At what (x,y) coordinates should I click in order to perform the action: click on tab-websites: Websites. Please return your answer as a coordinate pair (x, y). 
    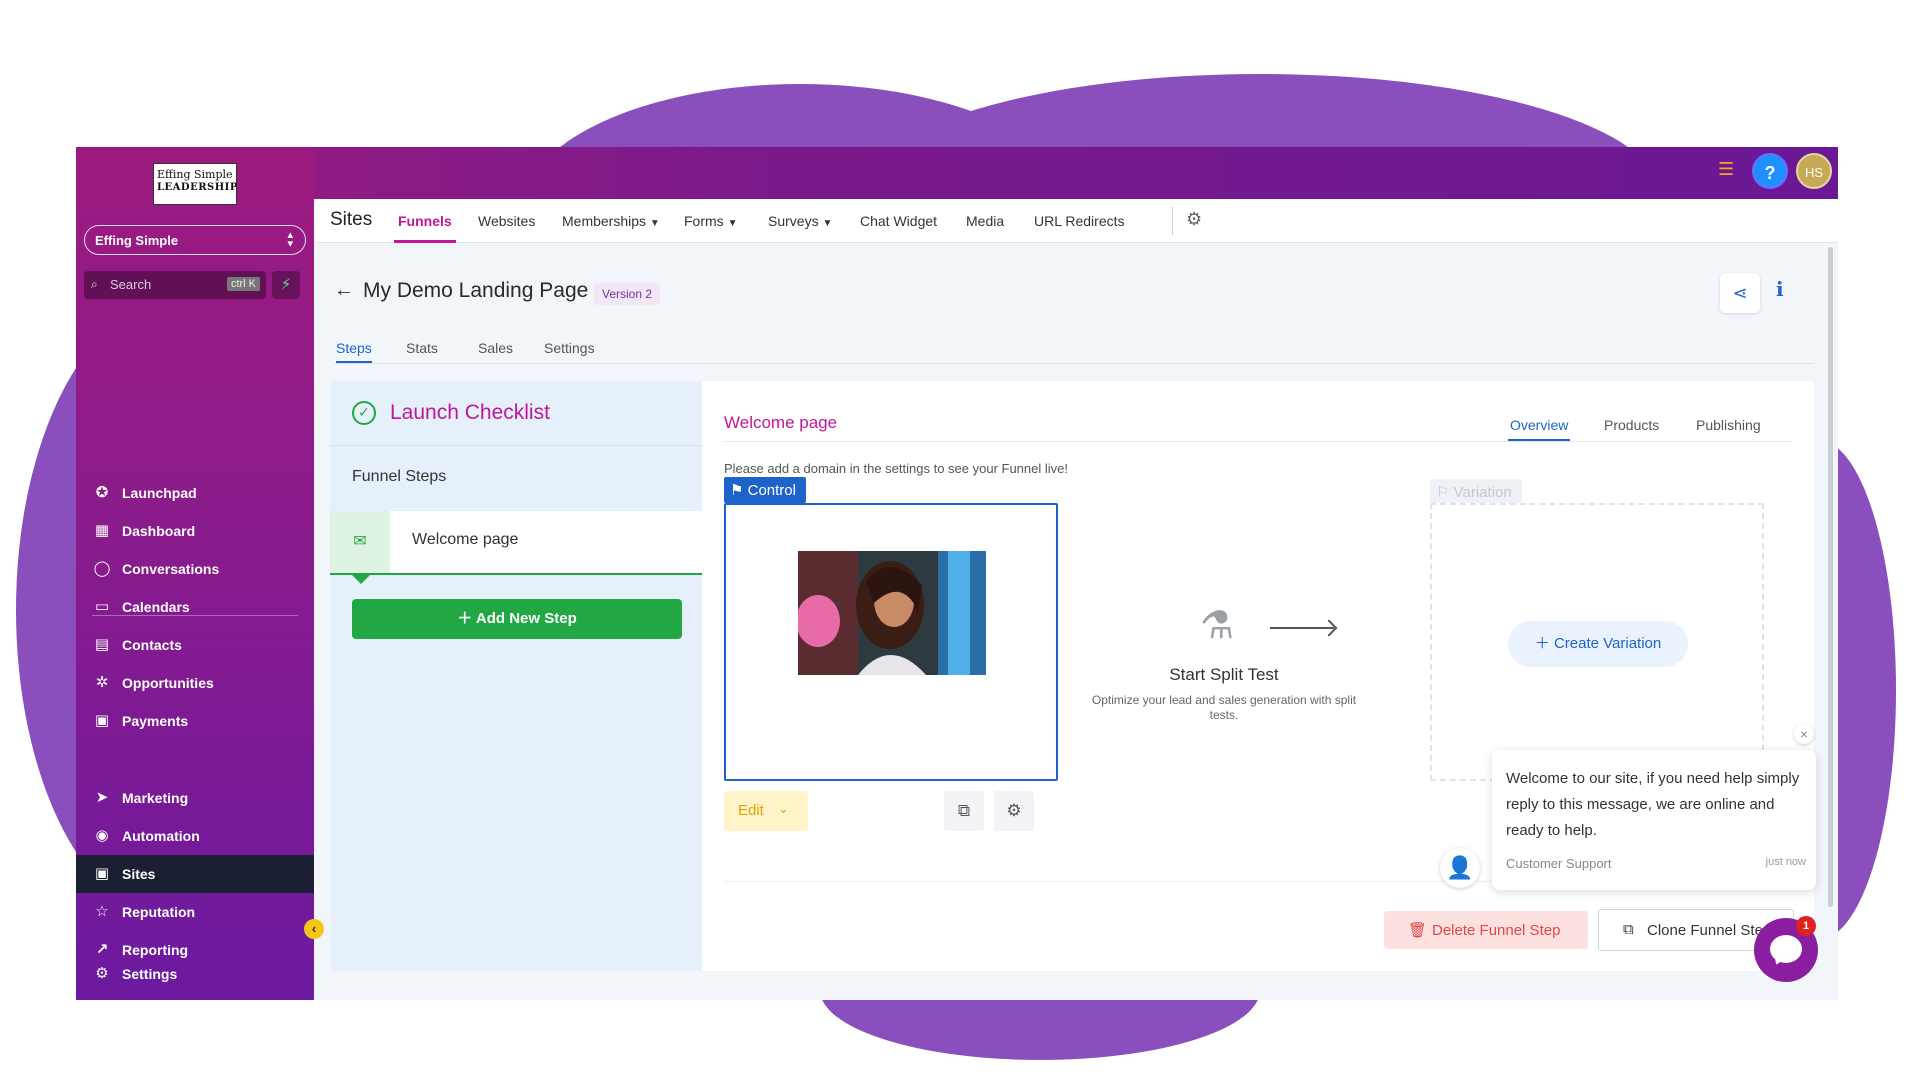
    Looking at the image, I should click on (506, 221).